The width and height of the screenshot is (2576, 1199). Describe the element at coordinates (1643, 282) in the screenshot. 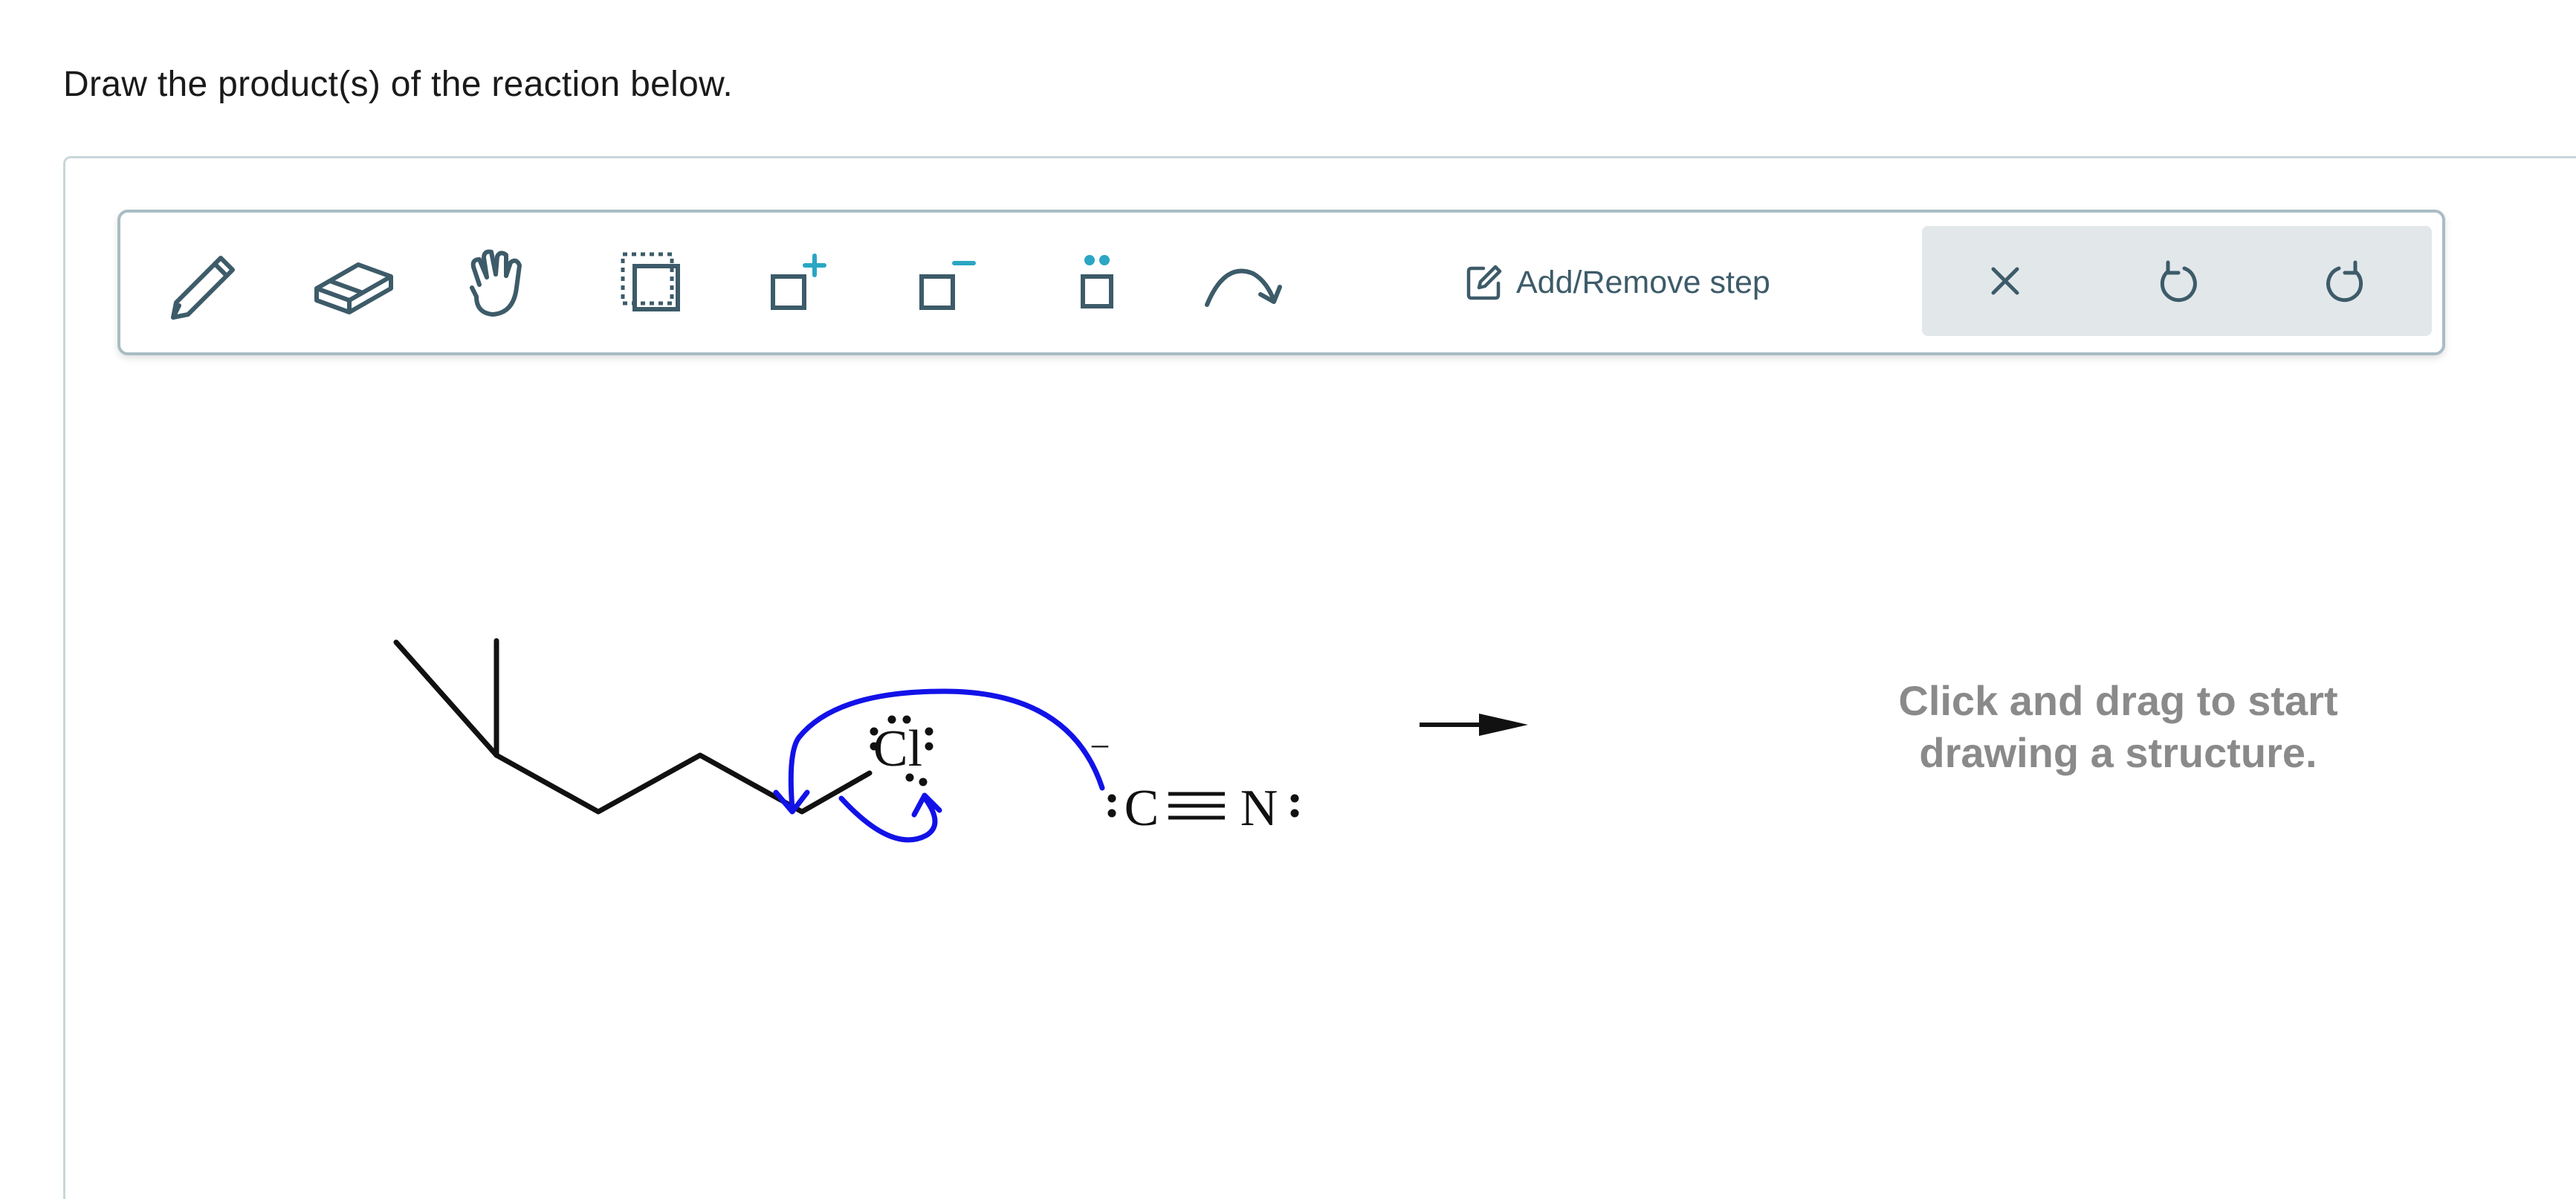

I see `add-remove-step-label: Add/Remove step` at that location.